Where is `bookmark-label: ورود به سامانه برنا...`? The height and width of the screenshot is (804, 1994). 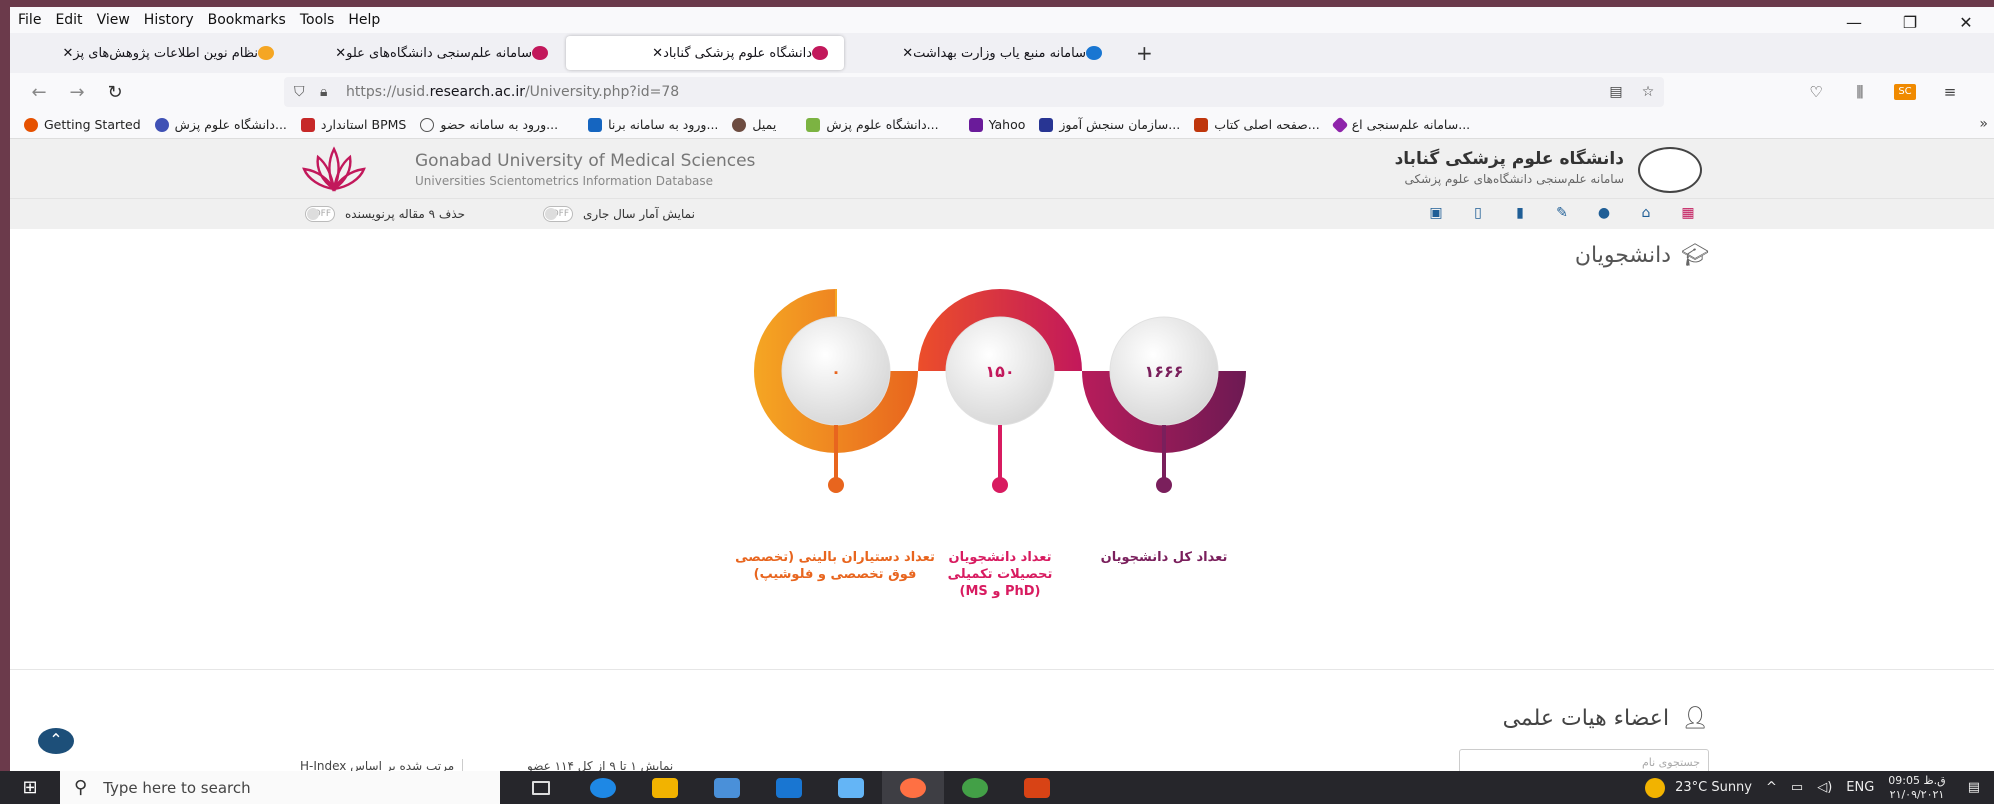 bookmark-label: ورود به سامانه برنا... is located at coordinates (663, 124).